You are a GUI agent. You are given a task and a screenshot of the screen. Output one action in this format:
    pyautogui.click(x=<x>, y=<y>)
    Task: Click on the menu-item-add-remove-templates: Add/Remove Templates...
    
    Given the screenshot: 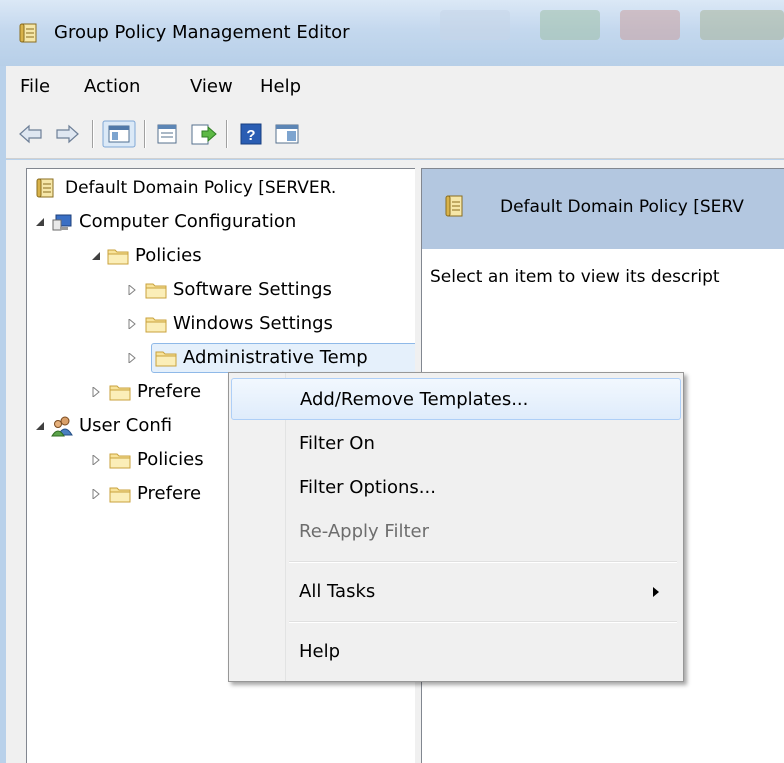 What is the action you would take?
    pyautogui.click(x=456, y=399)
    